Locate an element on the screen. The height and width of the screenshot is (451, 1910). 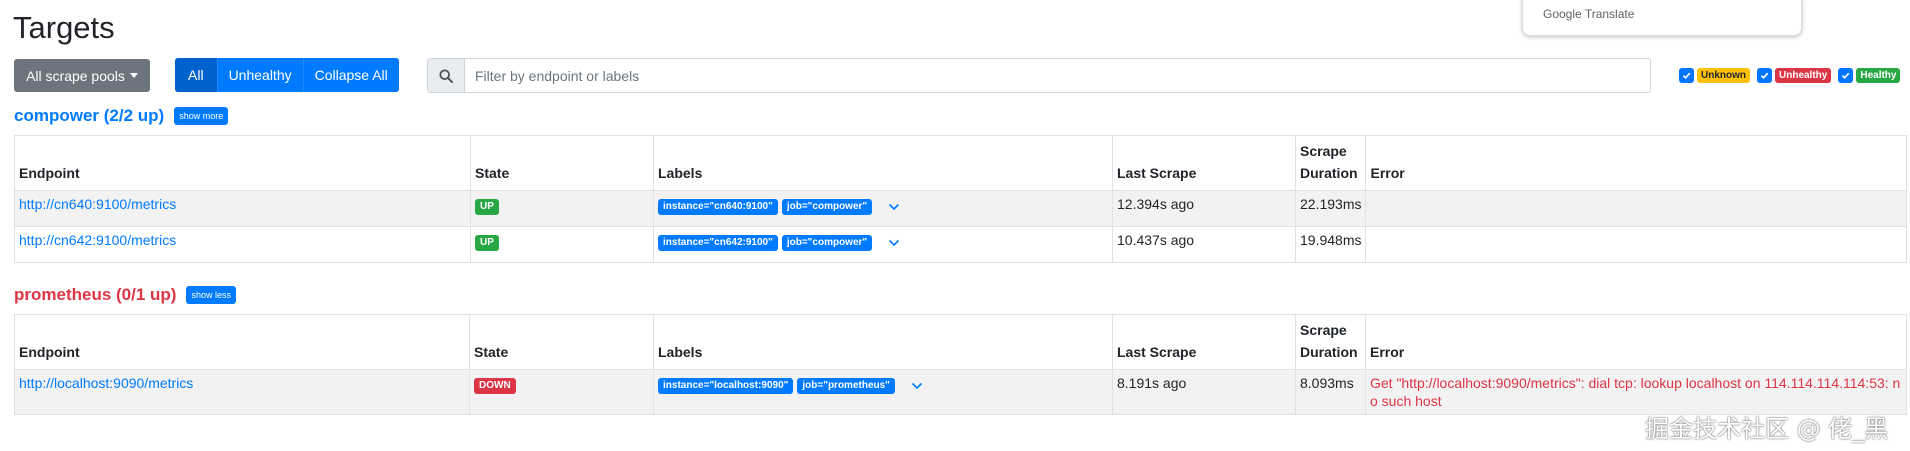
last-scrape: 12.394s ago is located at coordinates (1204, 208).